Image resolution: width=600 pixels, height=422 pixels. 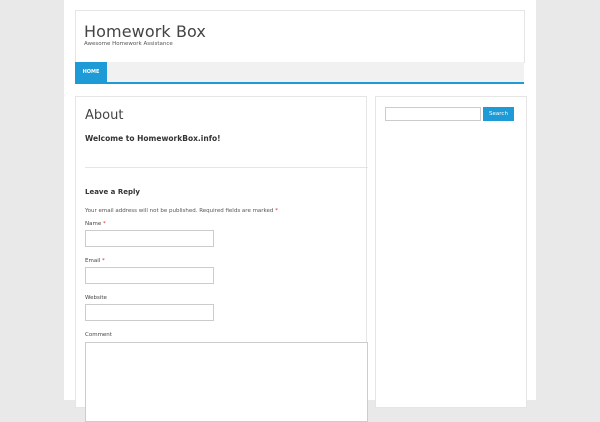 What do you see at coordinates (149, 238) in the screenshot?
I see `name-field` at bounding box center [149, 238].